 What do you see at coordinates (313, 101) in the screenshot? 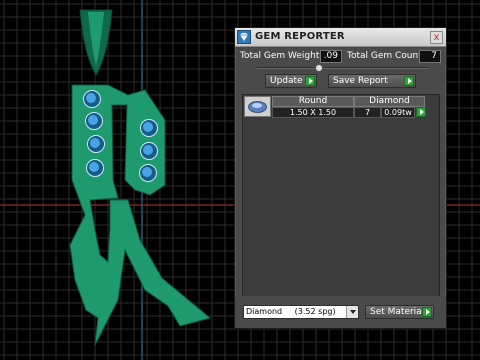
I see `column-header-round: Round` at bounding box center [313, 101].